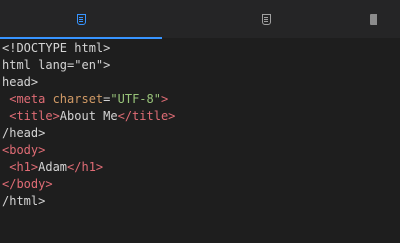 This screenshot has width=400, height=243. Describe the element at coordinates (200, 82) in the screenshot. I see `code-line: head>` at that location.